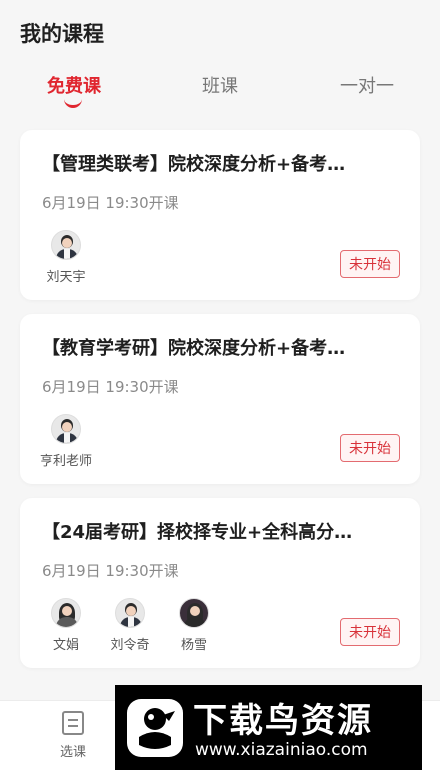  Describe the element at coordinates (193, 645) in the screenshot. I see `teacher-name: 杨雪` at that location.